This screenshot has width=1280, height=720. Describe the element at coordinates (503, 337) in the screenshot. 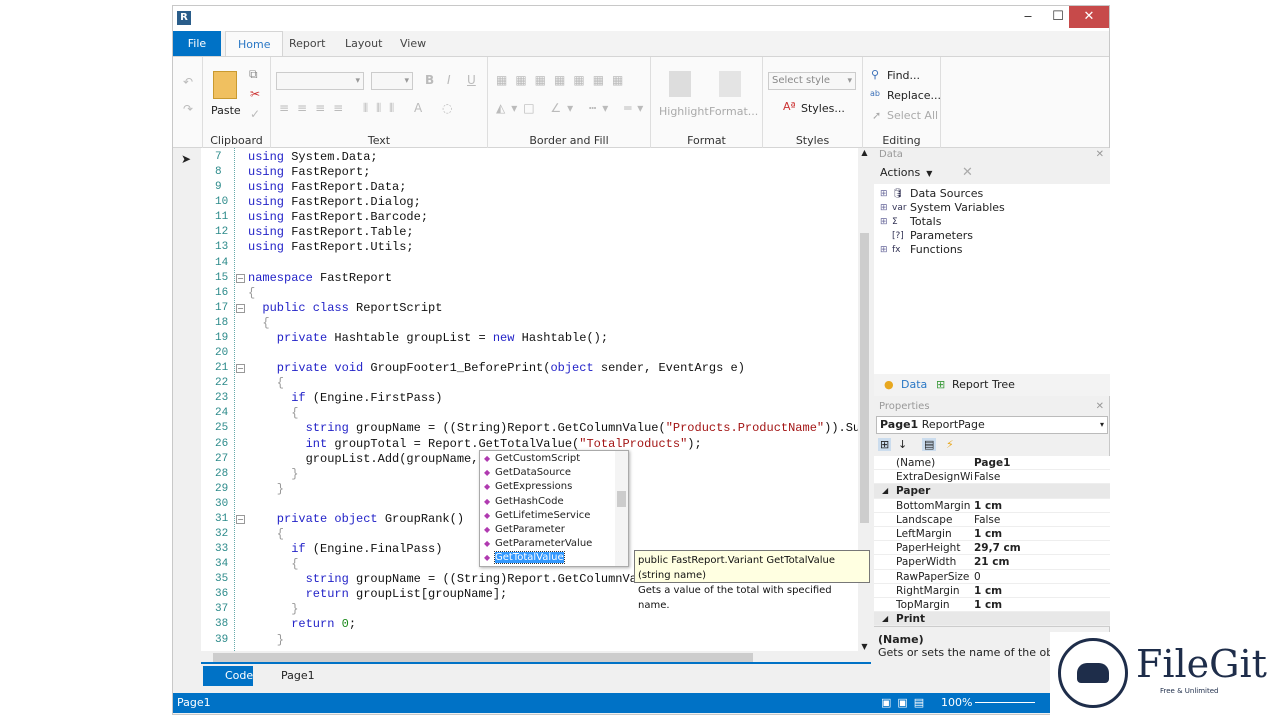

I see `code-token: new` at that location.